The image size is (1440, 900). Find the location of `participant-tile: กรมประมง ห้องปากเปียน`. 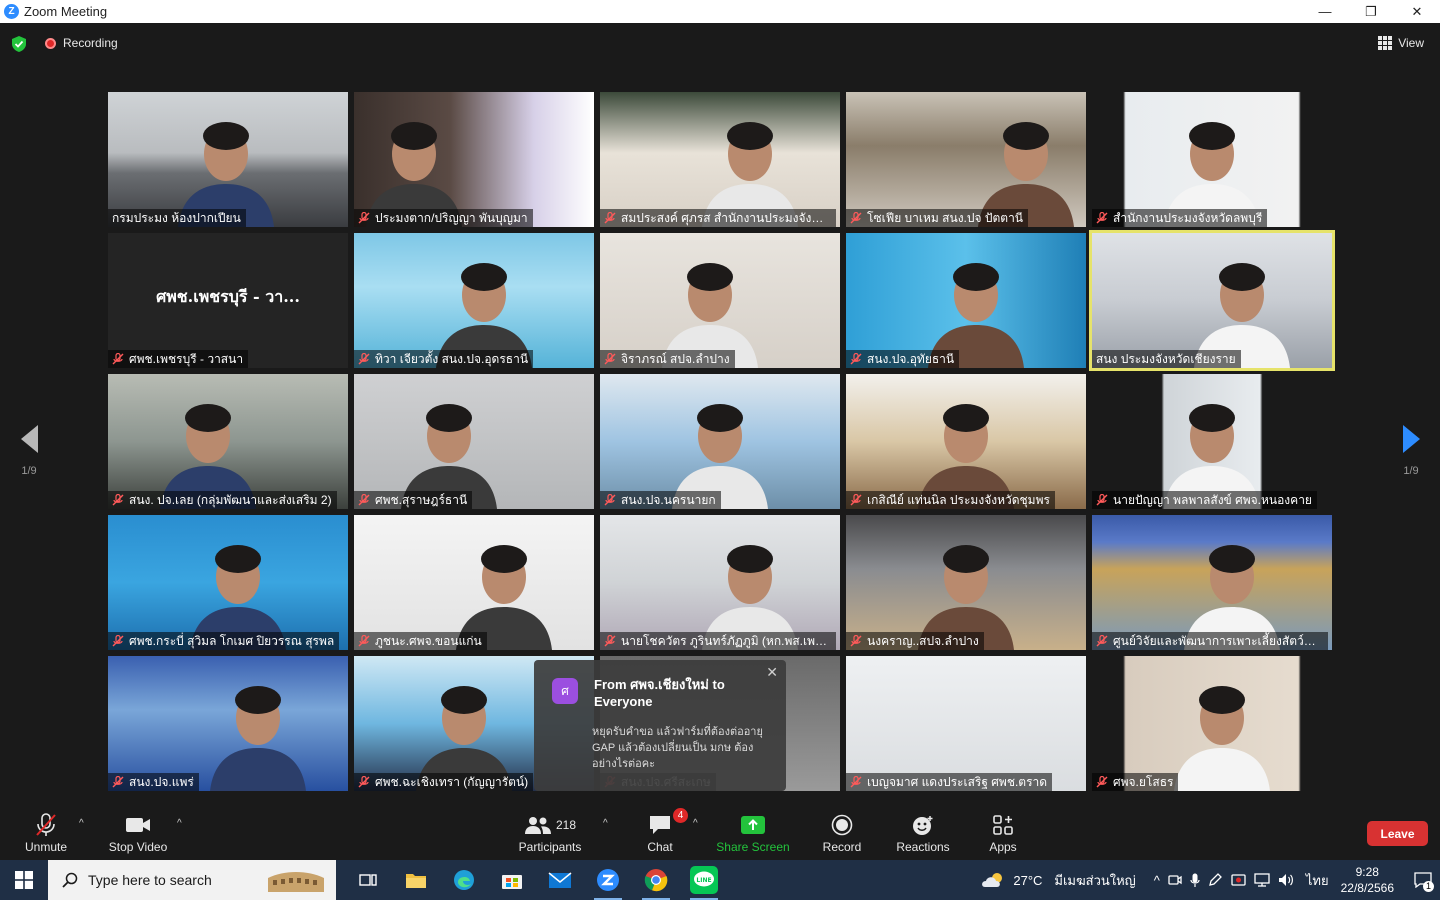

participant-tile: กรมประมง ห้องปากเปียน is located at coordinates (228, 159).